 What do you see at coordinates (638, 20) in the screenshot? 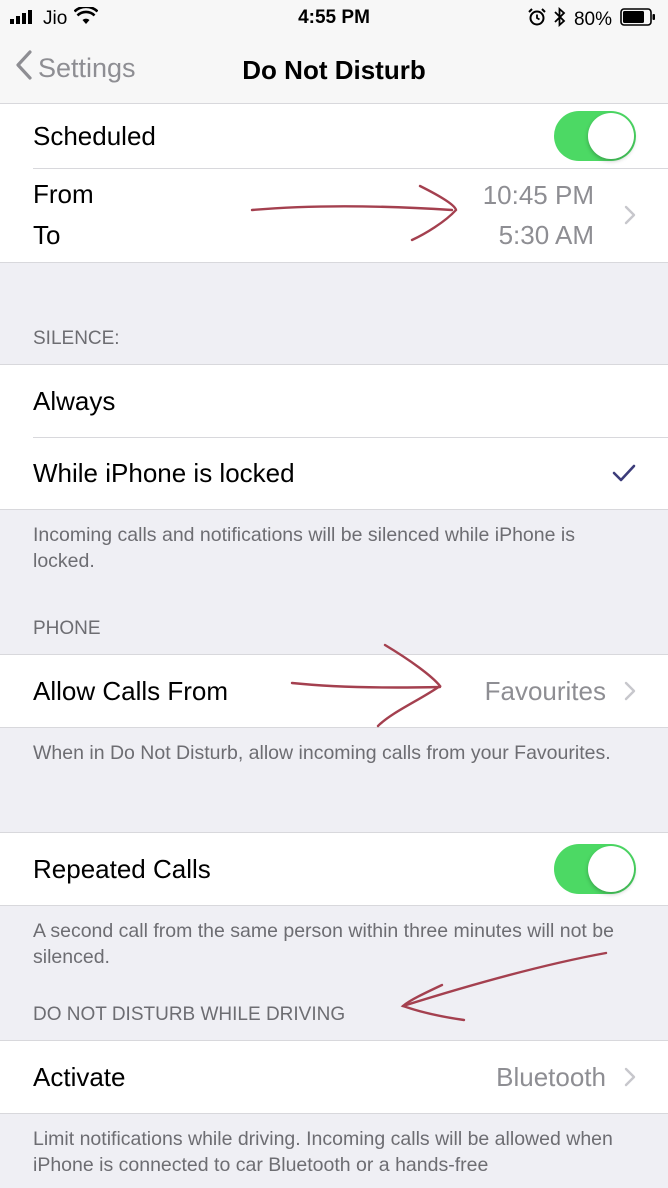
I see `battery-icon` at bounding box center [638, 20].